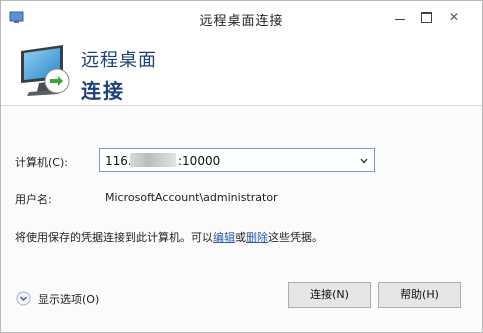 This screenshot has width=483, height=333. I want to click on computer-value-prefix: 116., so click(118, 161).